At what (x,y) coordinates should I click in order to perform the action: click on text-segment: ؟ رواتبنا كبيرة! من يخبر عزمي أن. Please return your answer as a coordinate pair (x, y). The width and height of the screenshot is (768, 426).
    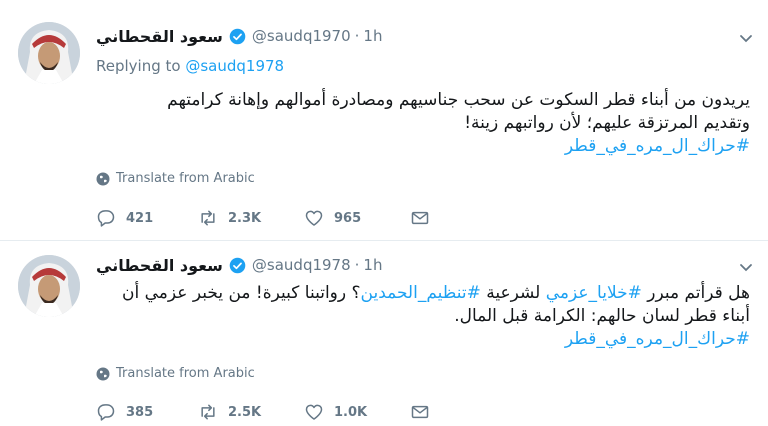
    Looking at the image, I should click on (241, 293).